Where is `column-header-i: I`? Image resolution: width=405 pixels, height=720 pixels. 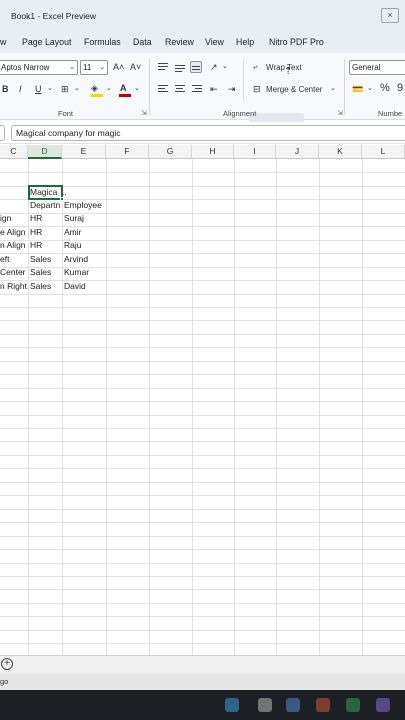
column-header-i: I is located at coordinates (255, 152).